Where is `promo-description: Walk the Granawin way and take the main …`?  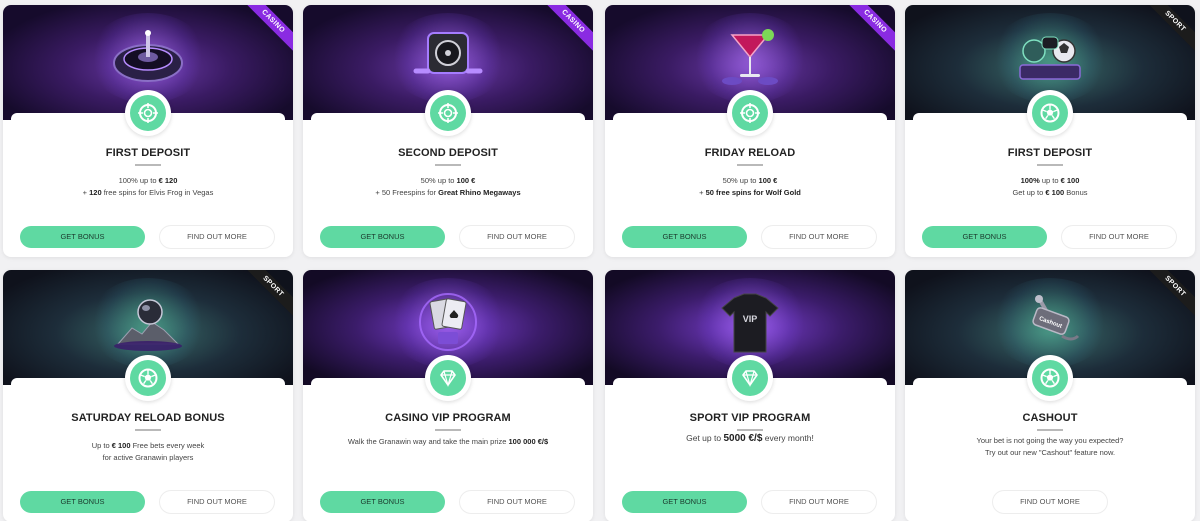
promo-description: Walk the Granawin way and take the main … is located at coordinates (448, 441).